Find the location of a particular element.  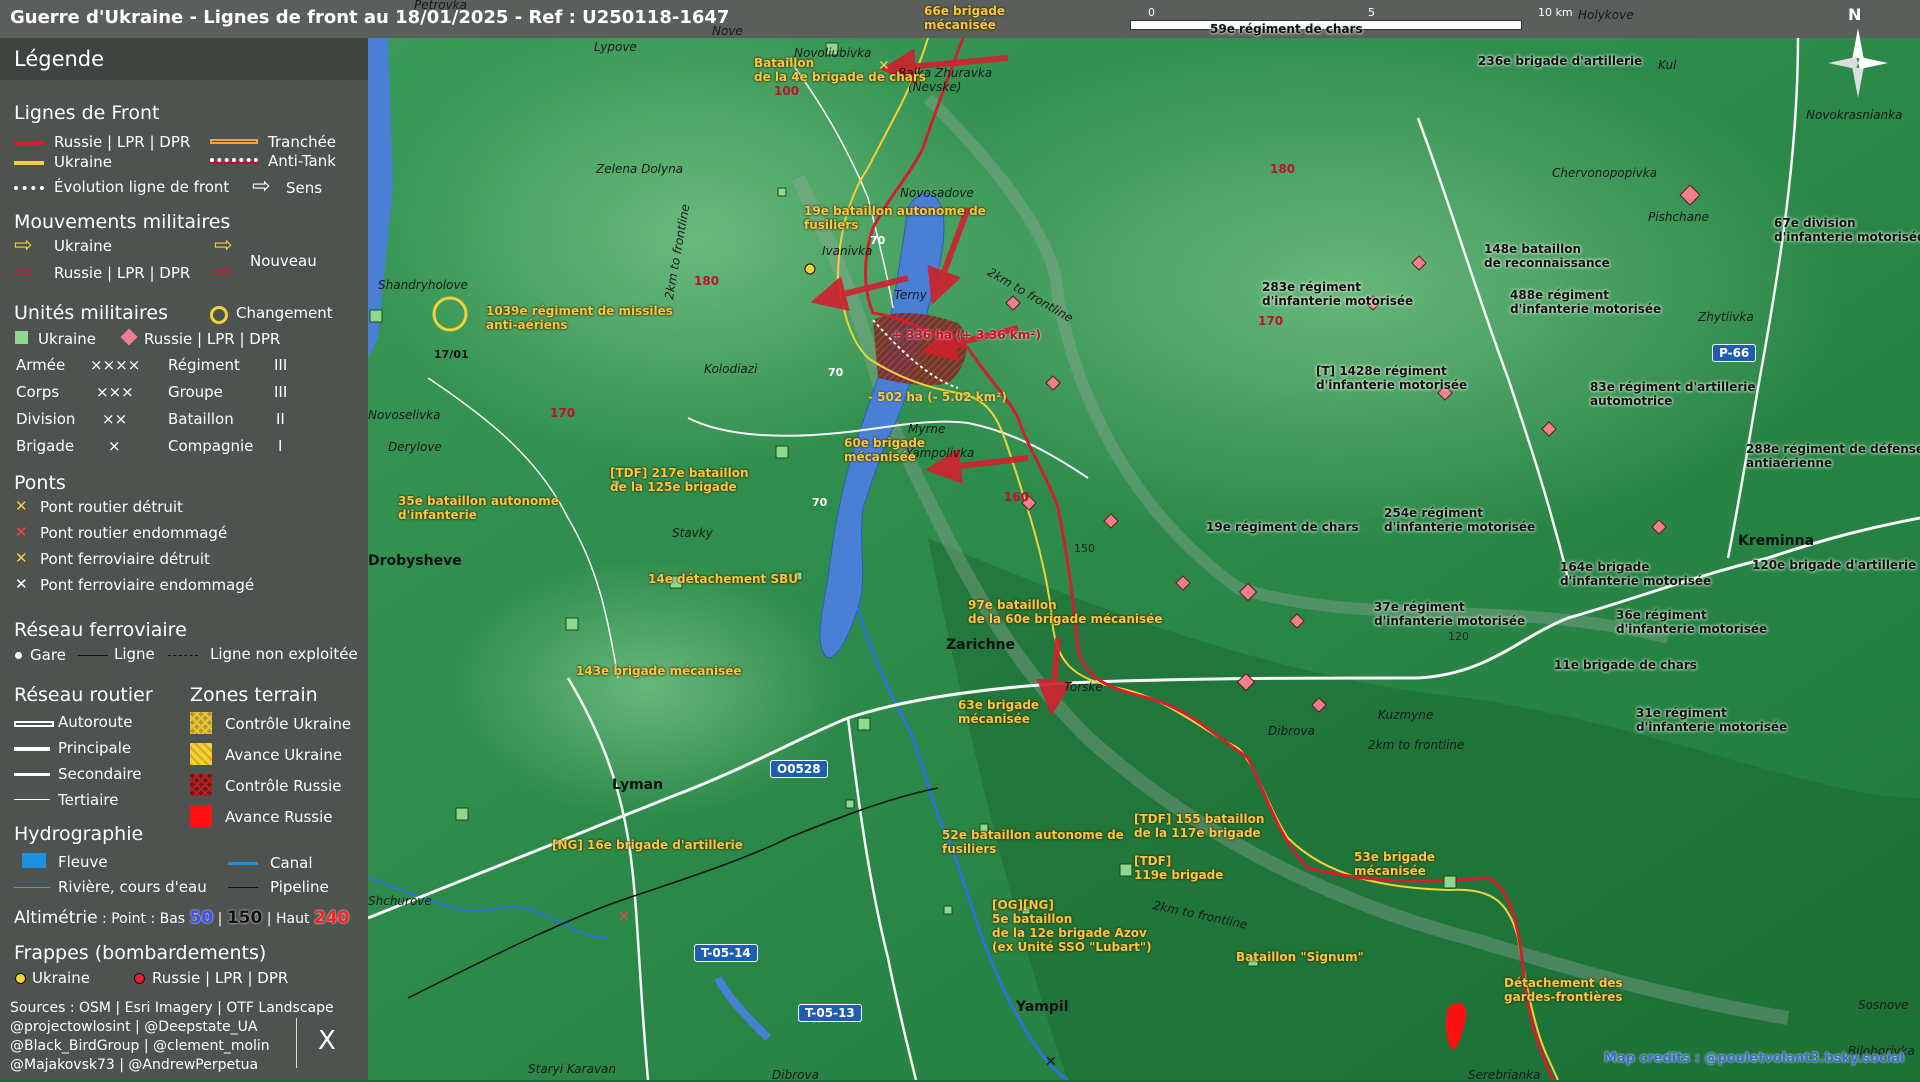

strike-ukraine-dot-icon is located at coordinates (20, 978).